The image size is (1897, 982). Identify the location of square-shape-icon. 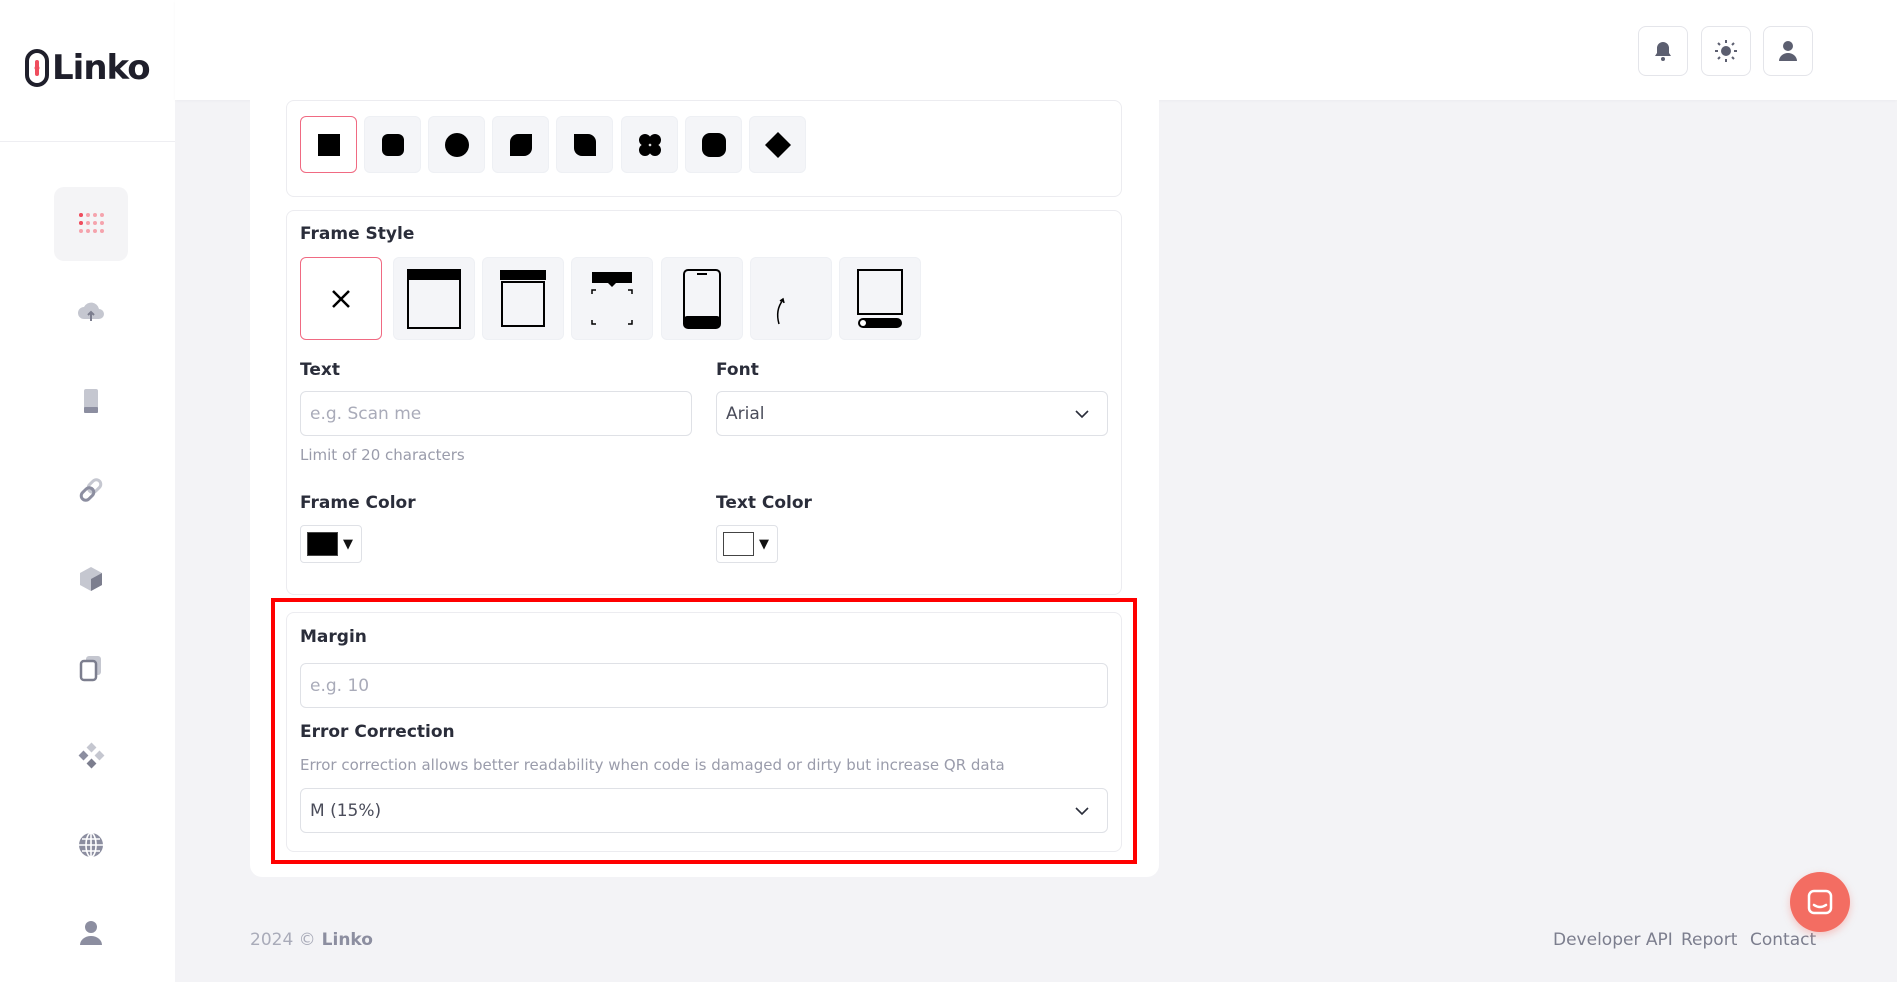
(328, 144).